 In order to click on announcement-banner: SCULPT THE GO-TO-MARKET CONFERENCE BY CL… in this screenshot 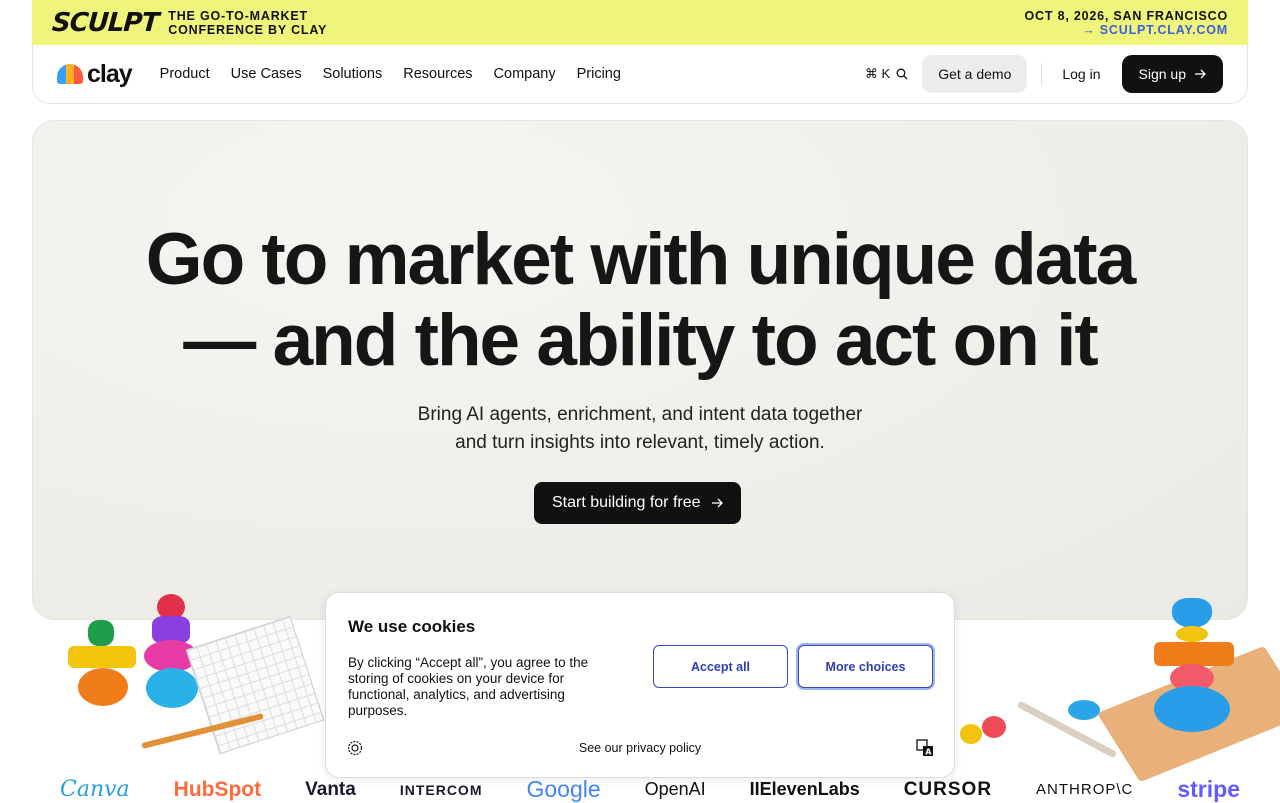, I will do `click(640, 22)`.